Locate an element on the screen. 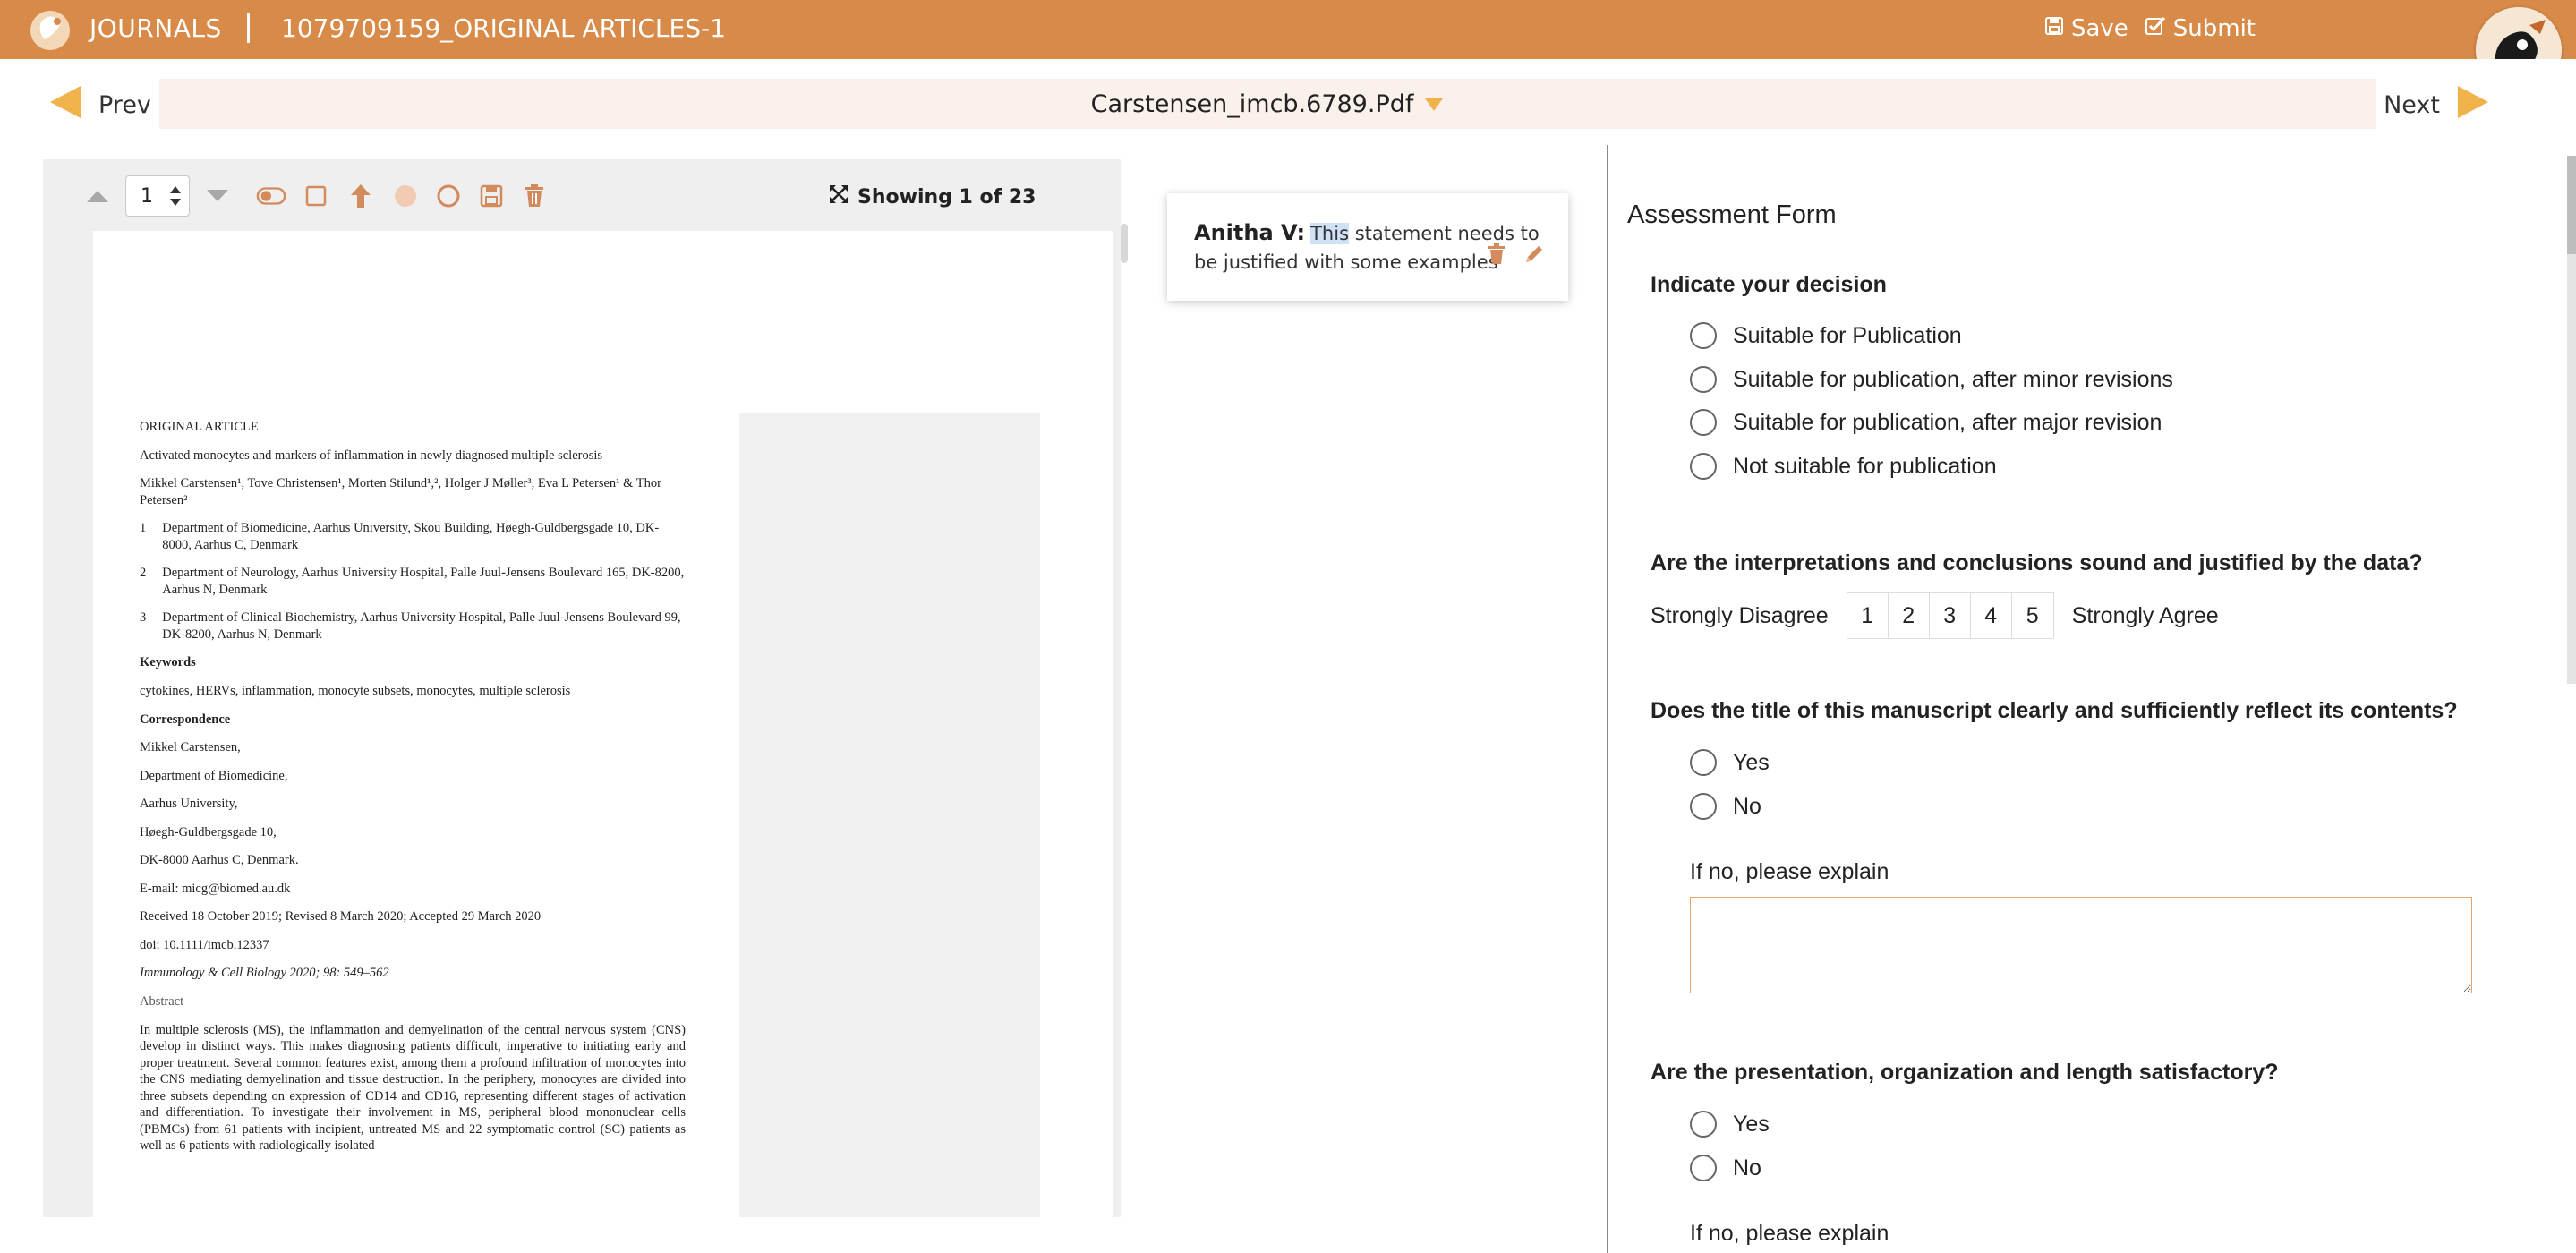  title-option-yes: Yes is located at coordinates (1730, 762).